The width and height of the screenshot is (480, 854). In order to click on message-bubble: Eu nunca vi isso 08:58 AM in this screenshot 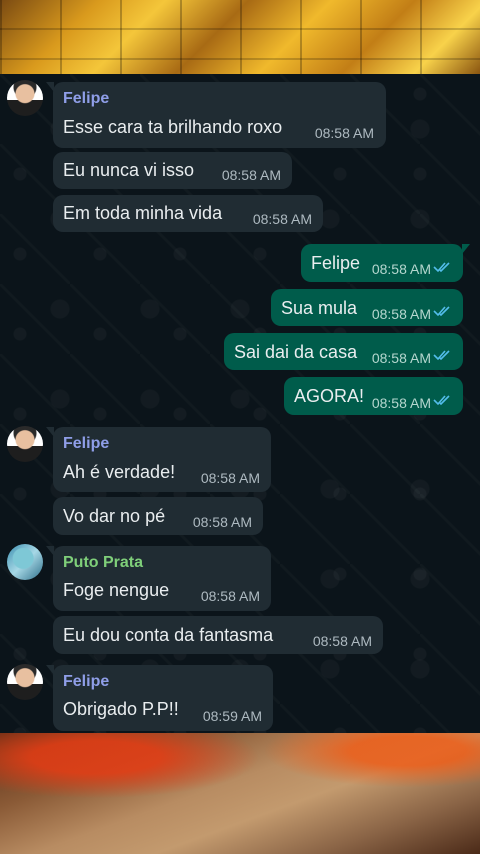, I will do `click(172, 170)`.